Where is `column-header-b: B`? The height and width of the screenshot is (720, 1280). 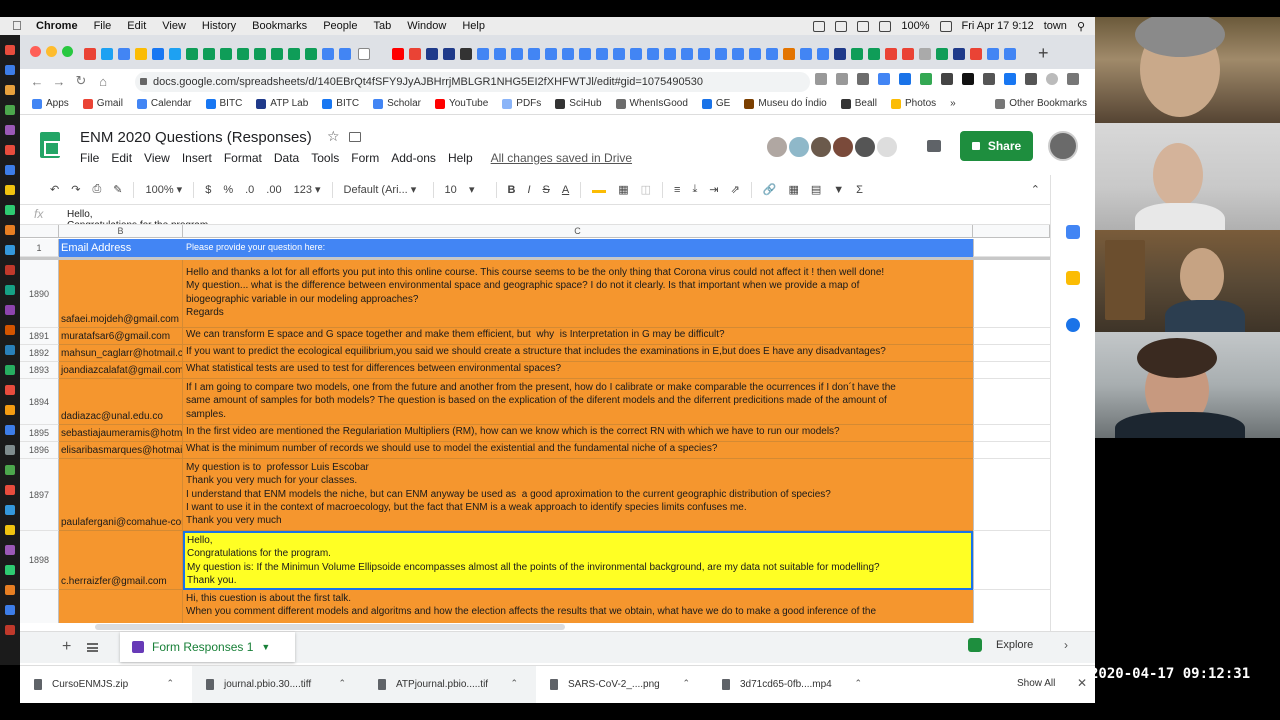
column-header-b: B is located at coordinates (121, 231).